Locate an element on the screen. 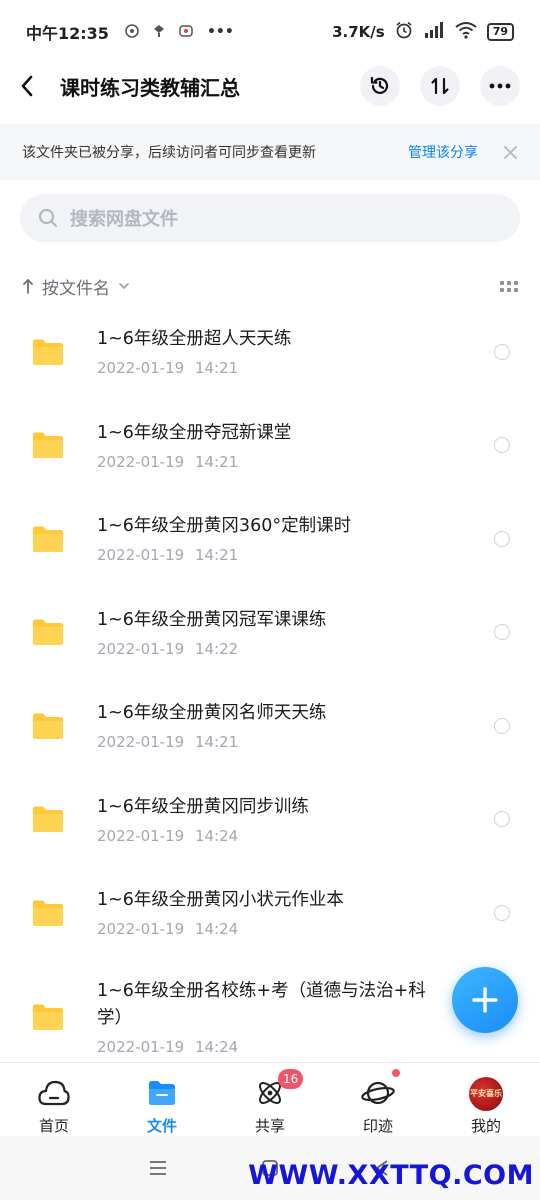  status-time: 中午12:35 is located at coordinates (67, 33).